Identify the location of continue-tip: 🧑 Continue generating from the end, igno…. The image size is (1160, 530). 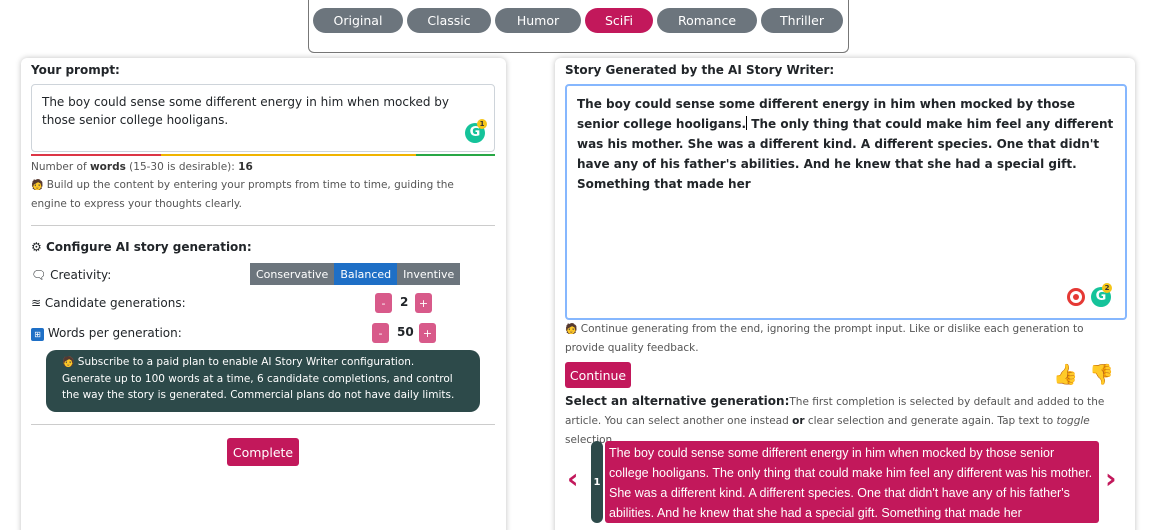
(824, 338).